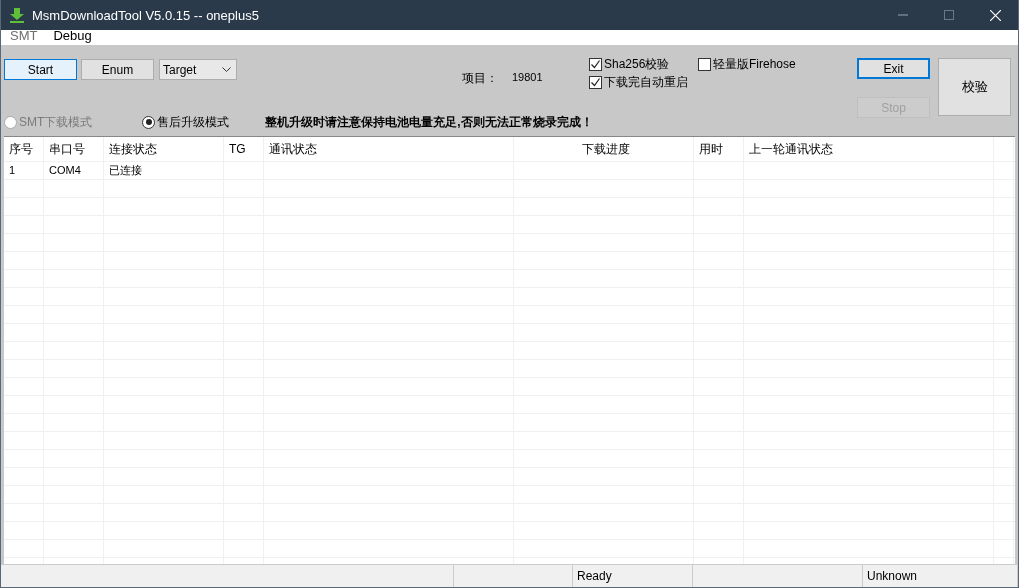 The width and height of the screenshot is (1019, 588). I want to click on project-label: 项目：, so click(480, 78).